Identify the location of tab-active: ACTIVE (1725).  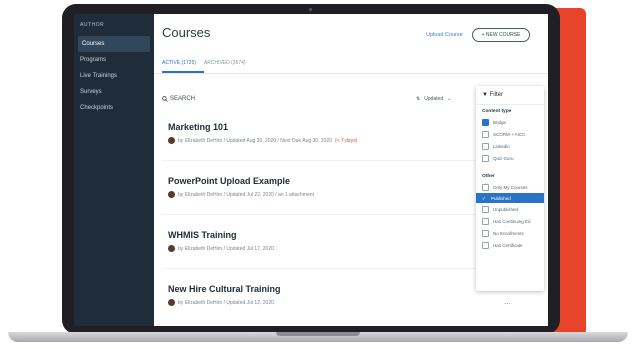
(179, 63).